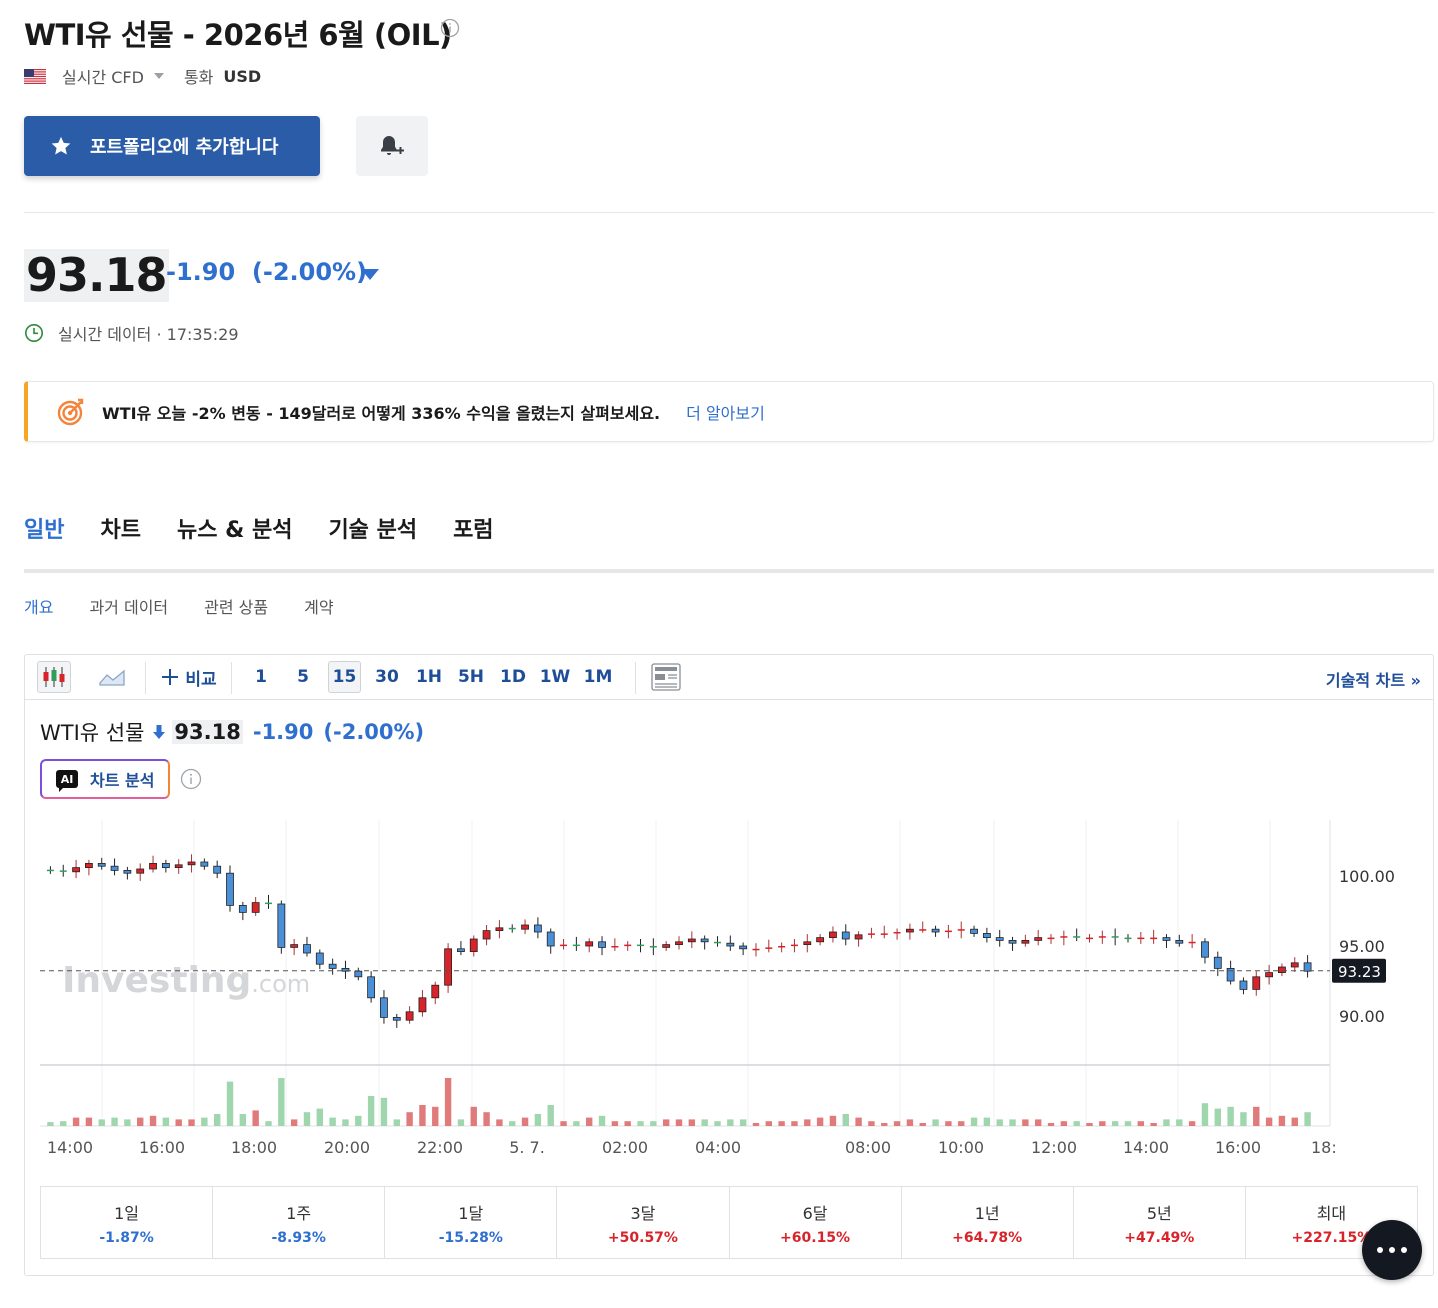 The height and width of the screenshot is (1308, 1438). What do you see at coordinates (120, 542) in the screenshot?
I see `tab-chart: 차트` at bounding box center [120, 542].